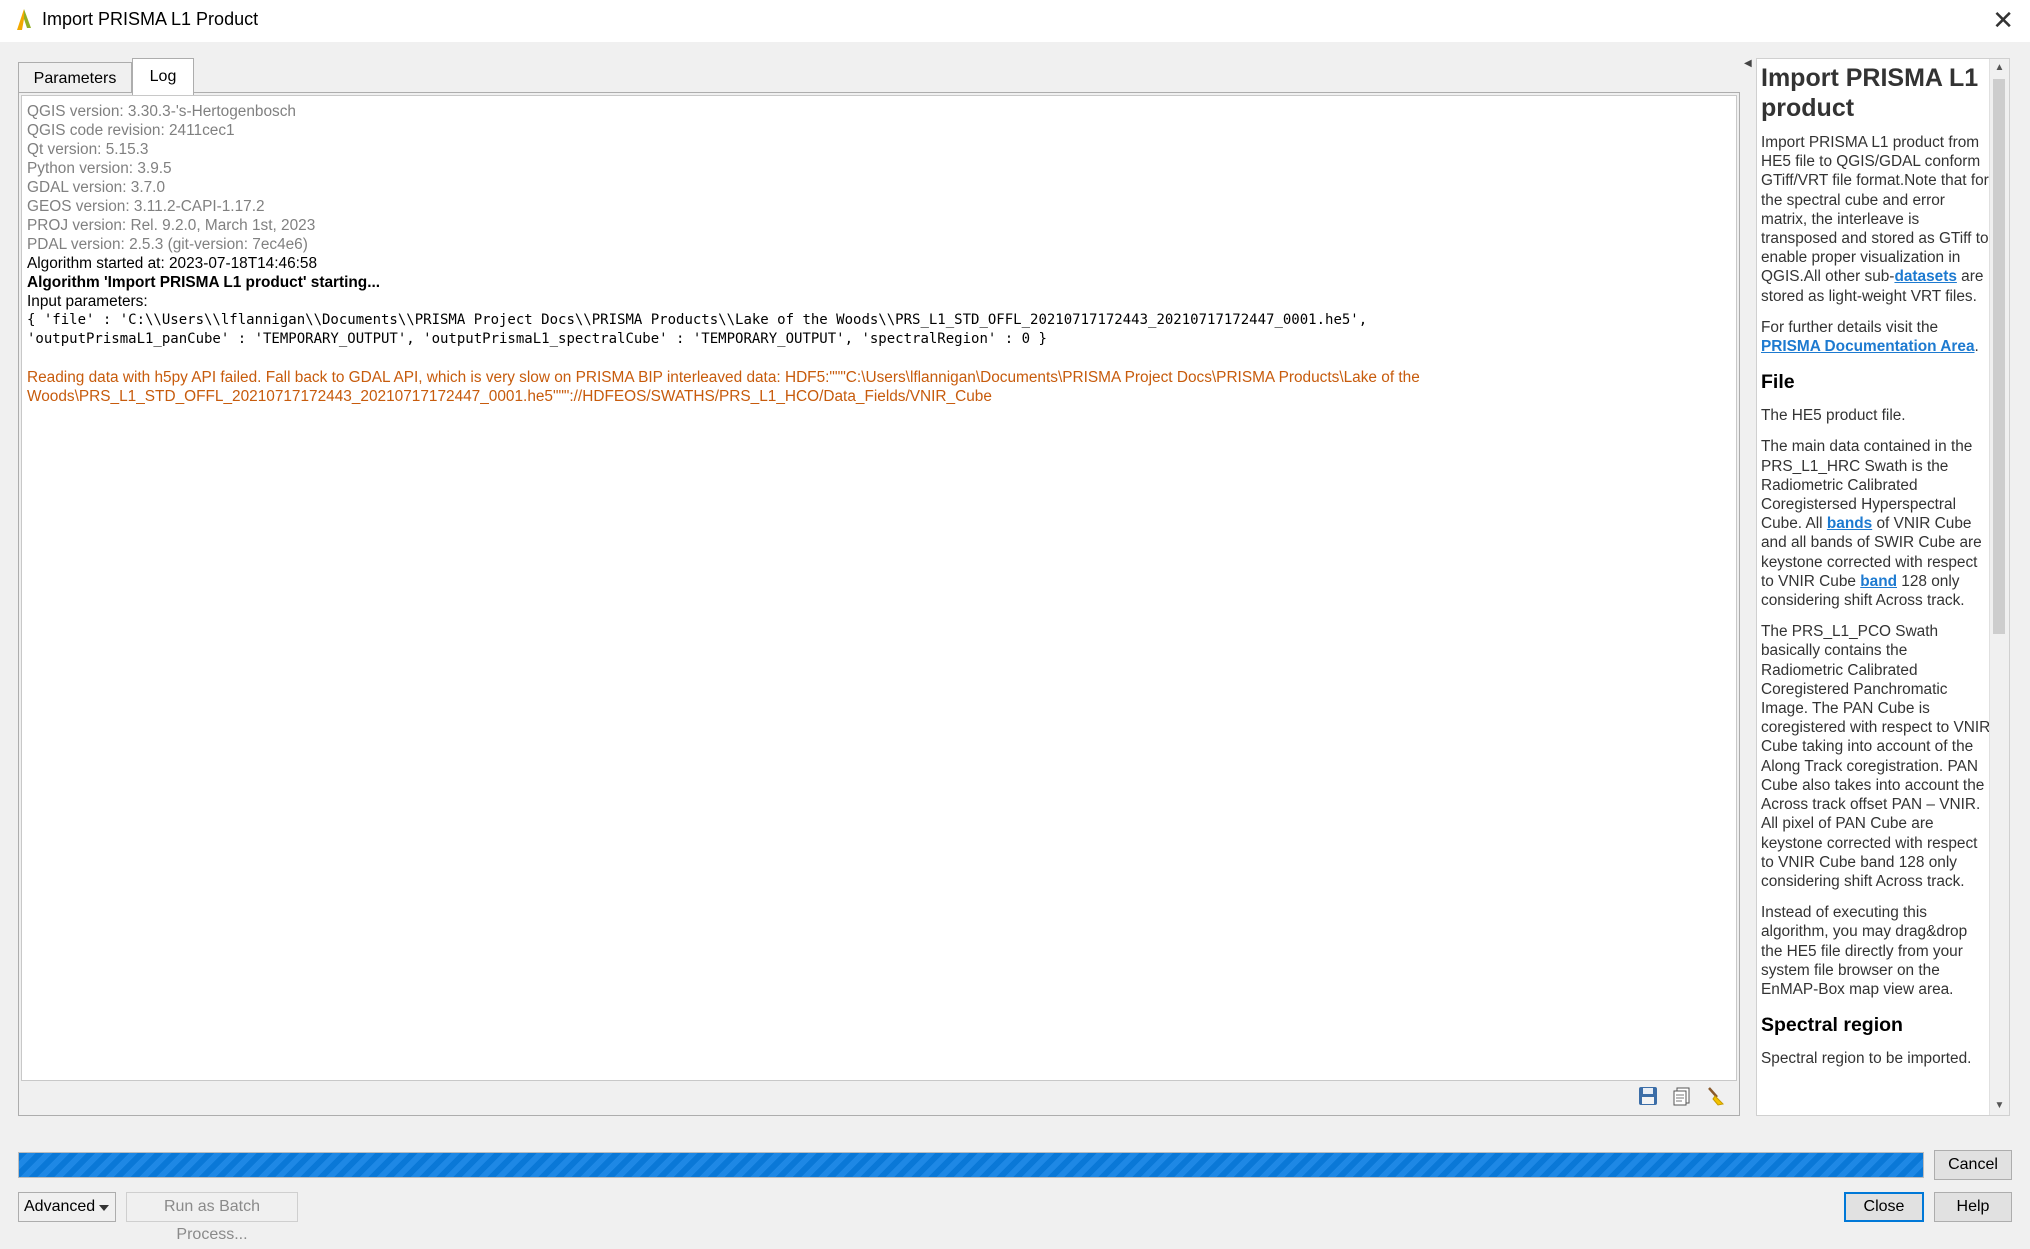  Describe the element at coordinates (161, 111) in the screenshot. I see `log-line: QGIS version: 3.30.3-'s-Hertogenbosch` at that location.